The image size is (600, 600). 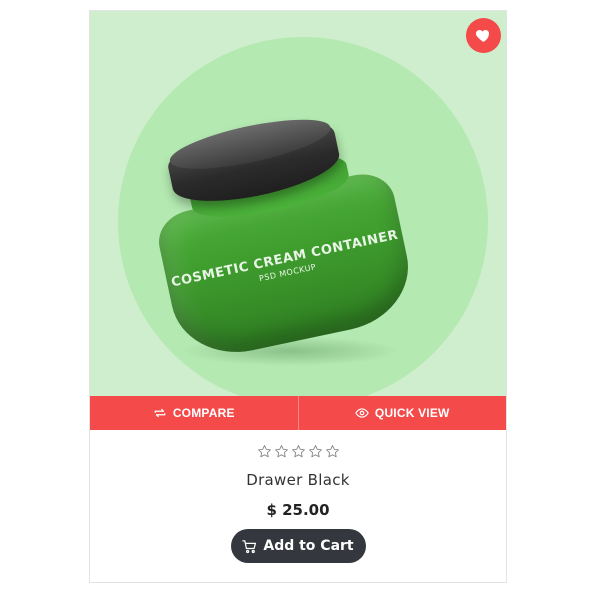 What do you see at coordinates (203, 413) in the screenshot?
I see `compare-label: COMPARE` at bounding box center [203, 413].